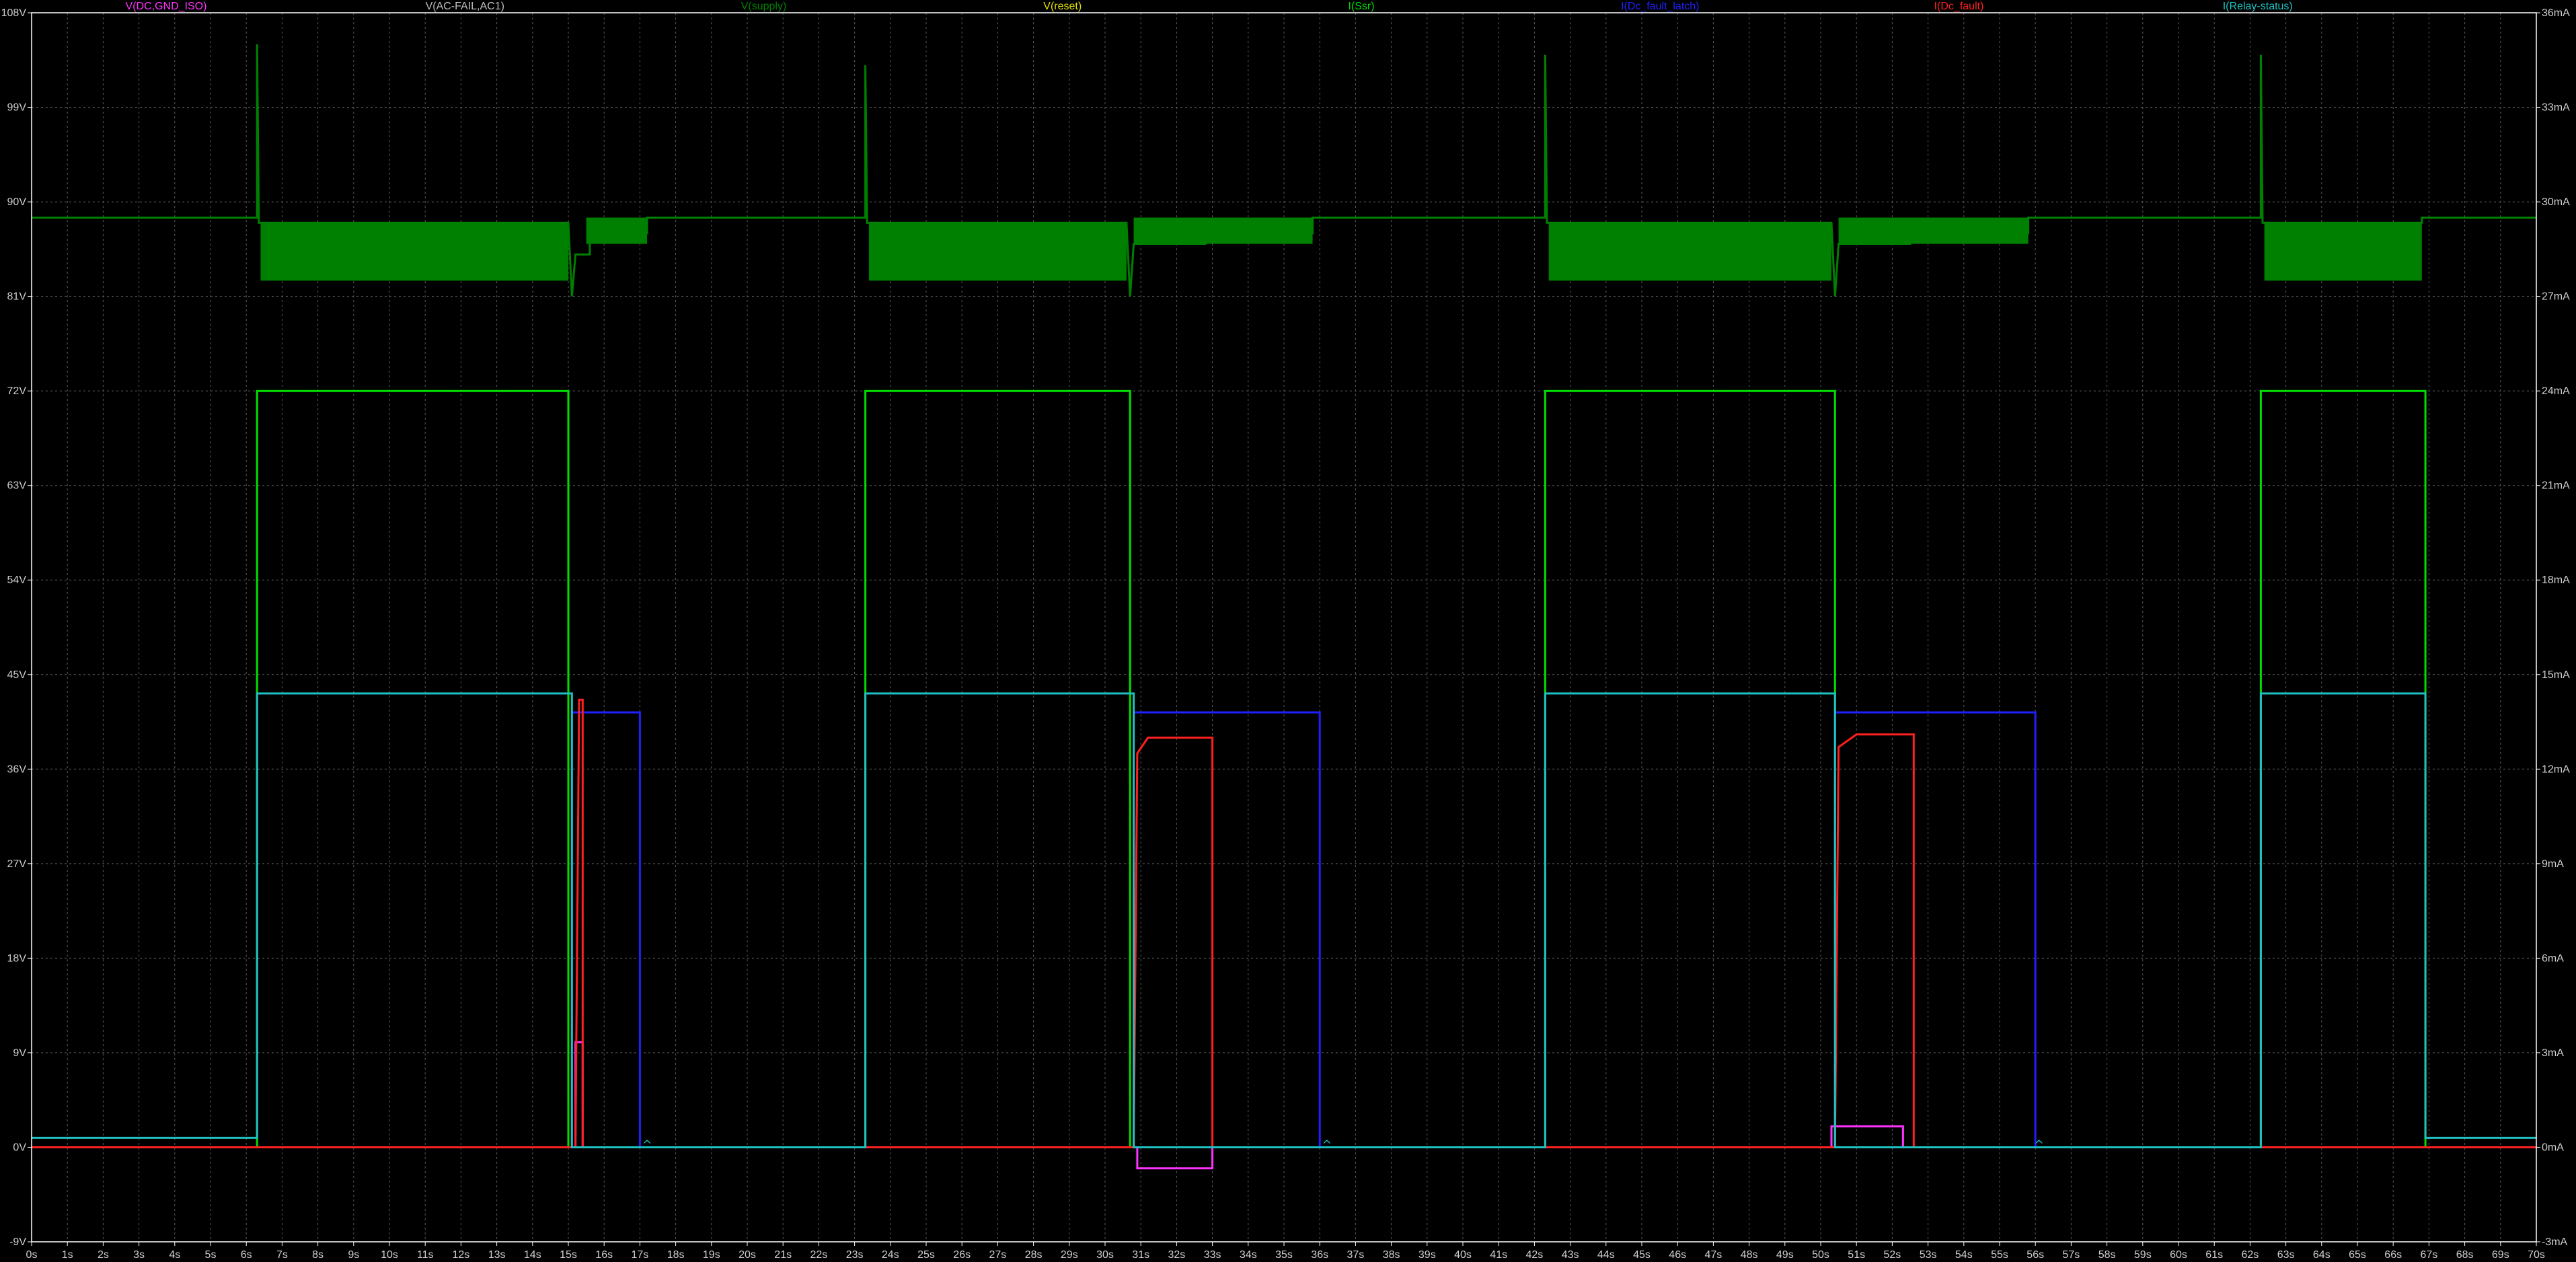 This screenshot has width=2576, height=1262. I want to click on x-tick-label: 66s, so click(2393, 1255).